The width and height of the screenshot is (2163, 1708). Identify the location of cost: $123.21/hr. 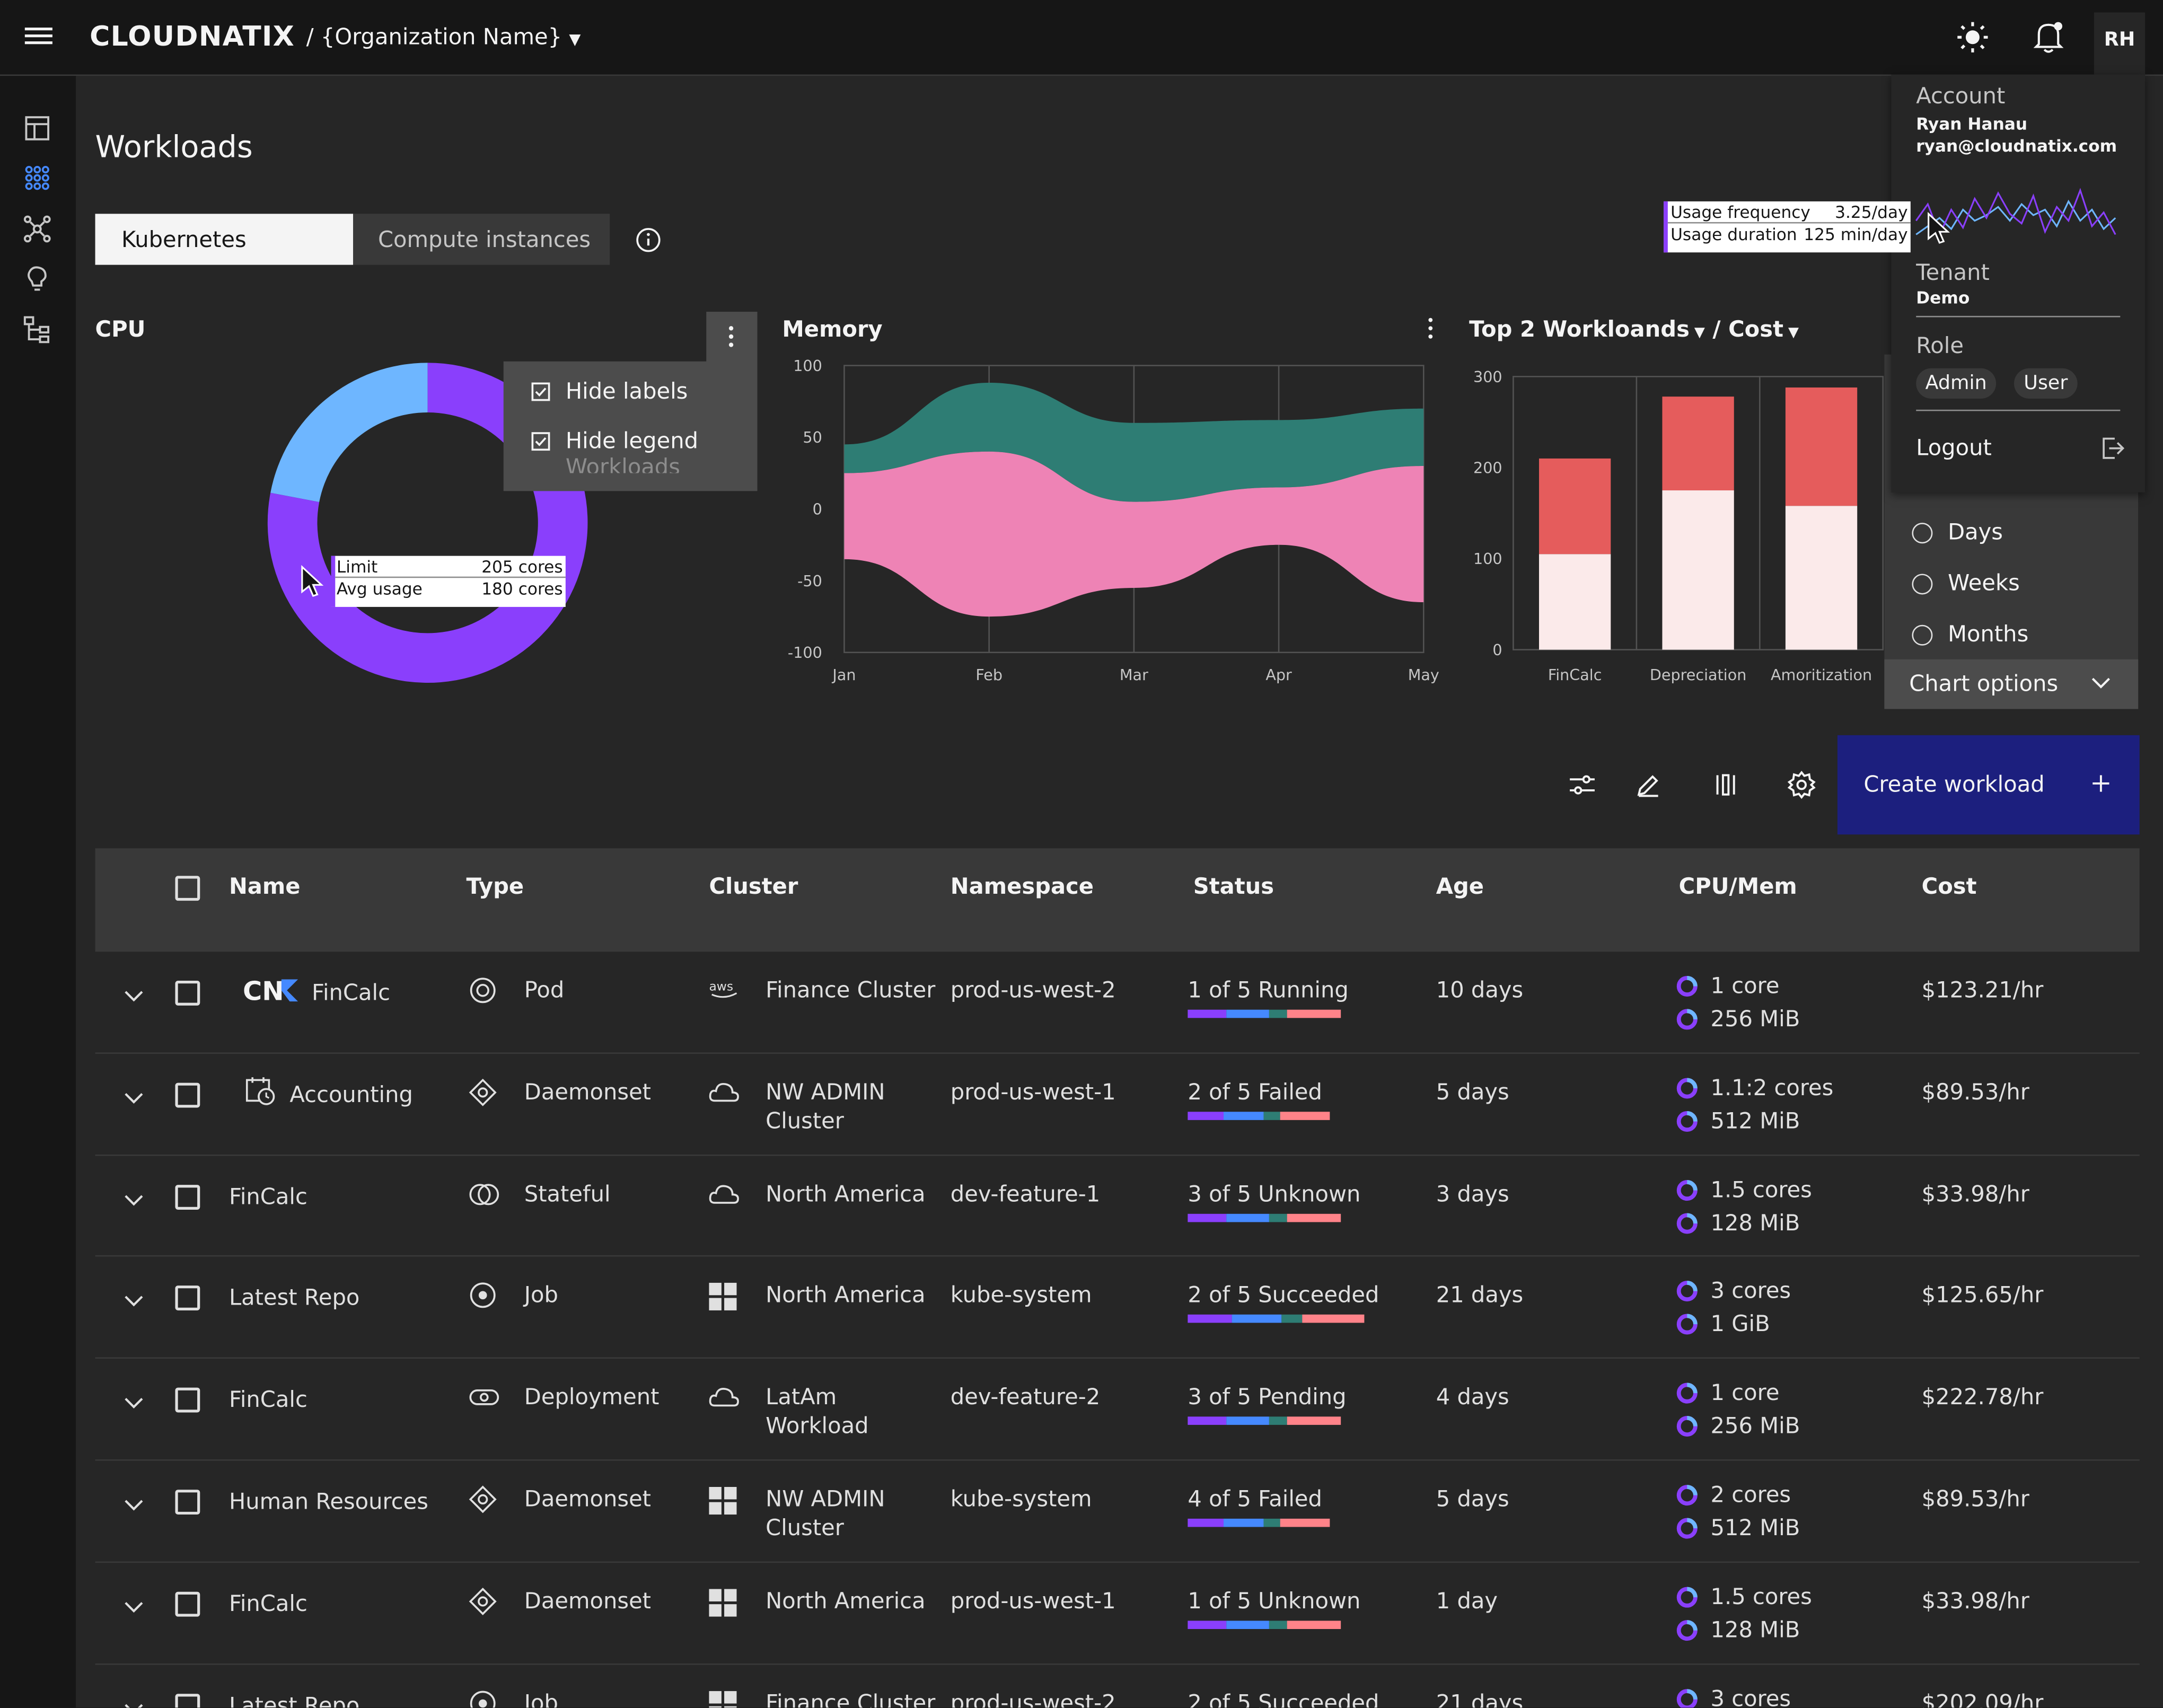
(1982, 989).